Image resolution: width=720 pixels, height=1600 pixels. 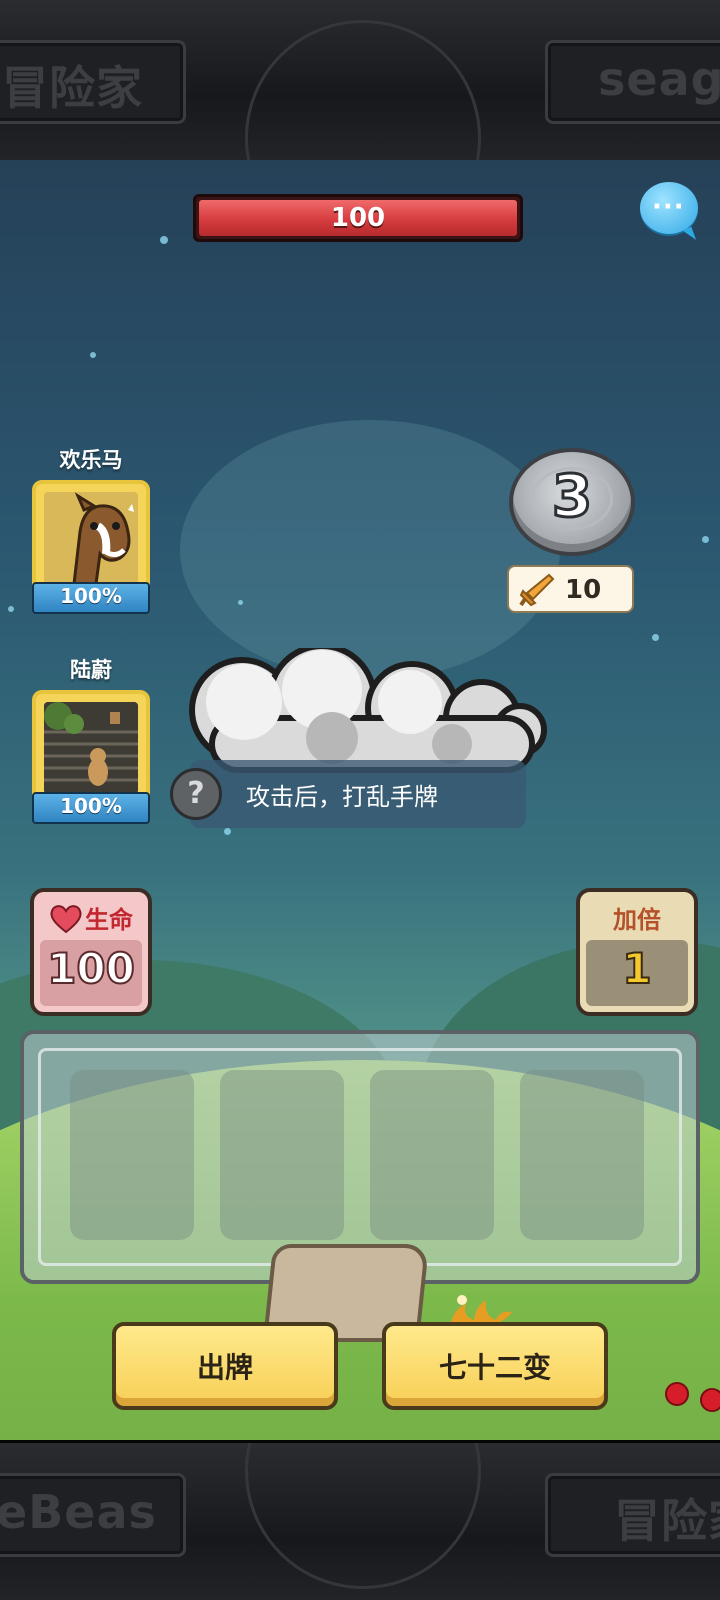 What do you see at coordinates (66, 919) in the screenshot?
I see `heart-icon` at bounding box center [66, 919].